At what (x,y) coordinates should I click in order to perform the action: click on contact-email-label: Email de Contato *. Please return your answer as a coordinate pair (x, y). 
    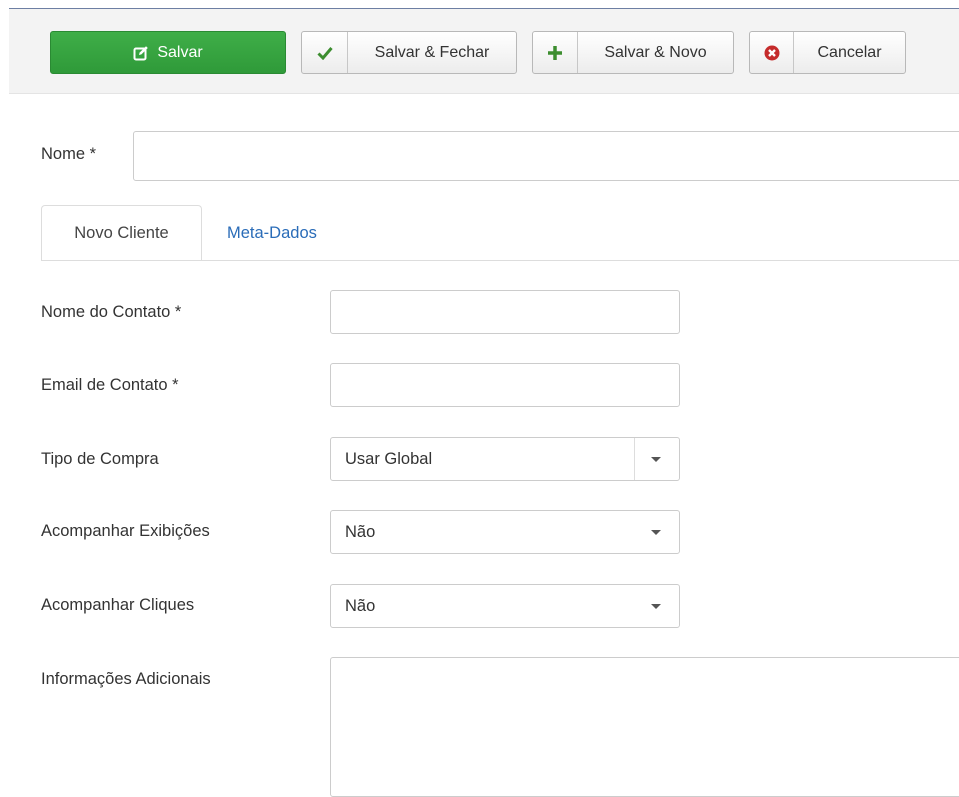
    Looking at the image, I should click on (110, 385).